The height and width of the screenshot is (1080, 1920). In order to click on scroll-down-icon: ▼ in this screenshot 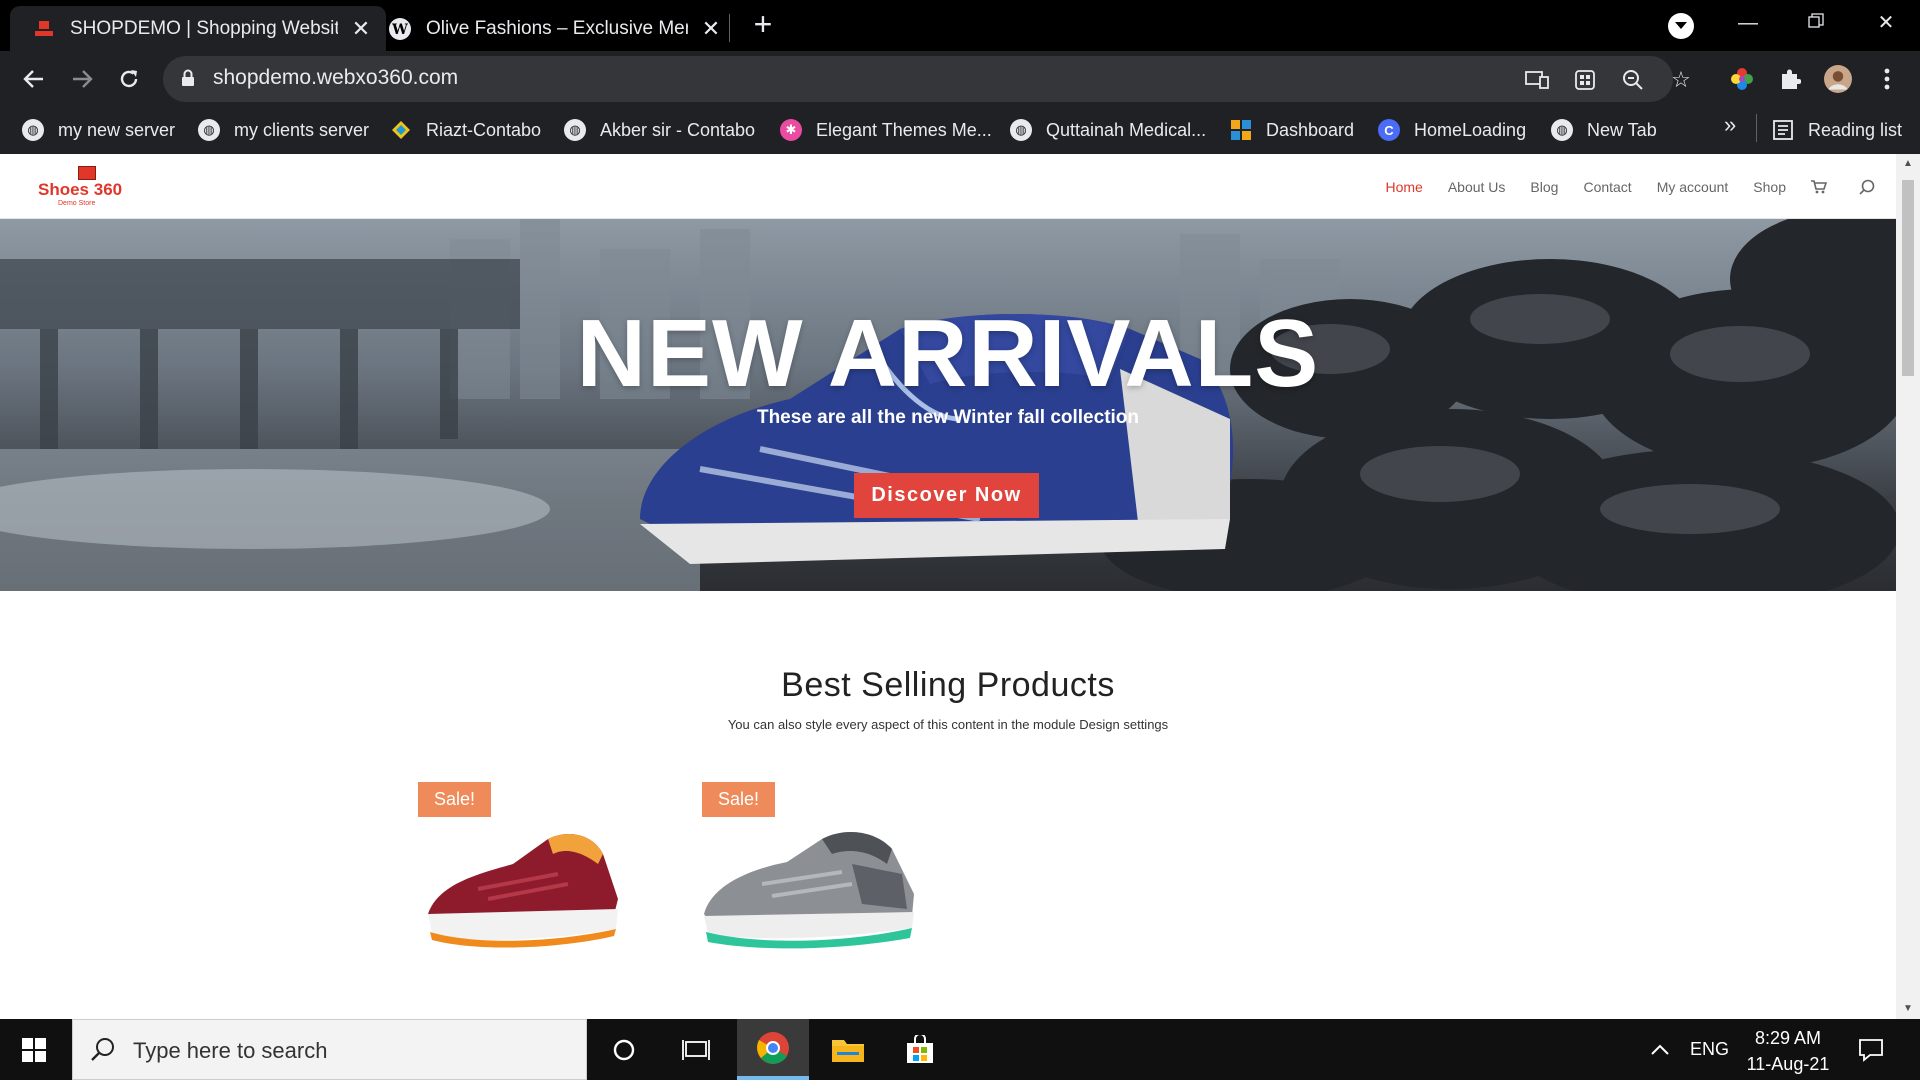, I will do `click(1908, 1009)`.